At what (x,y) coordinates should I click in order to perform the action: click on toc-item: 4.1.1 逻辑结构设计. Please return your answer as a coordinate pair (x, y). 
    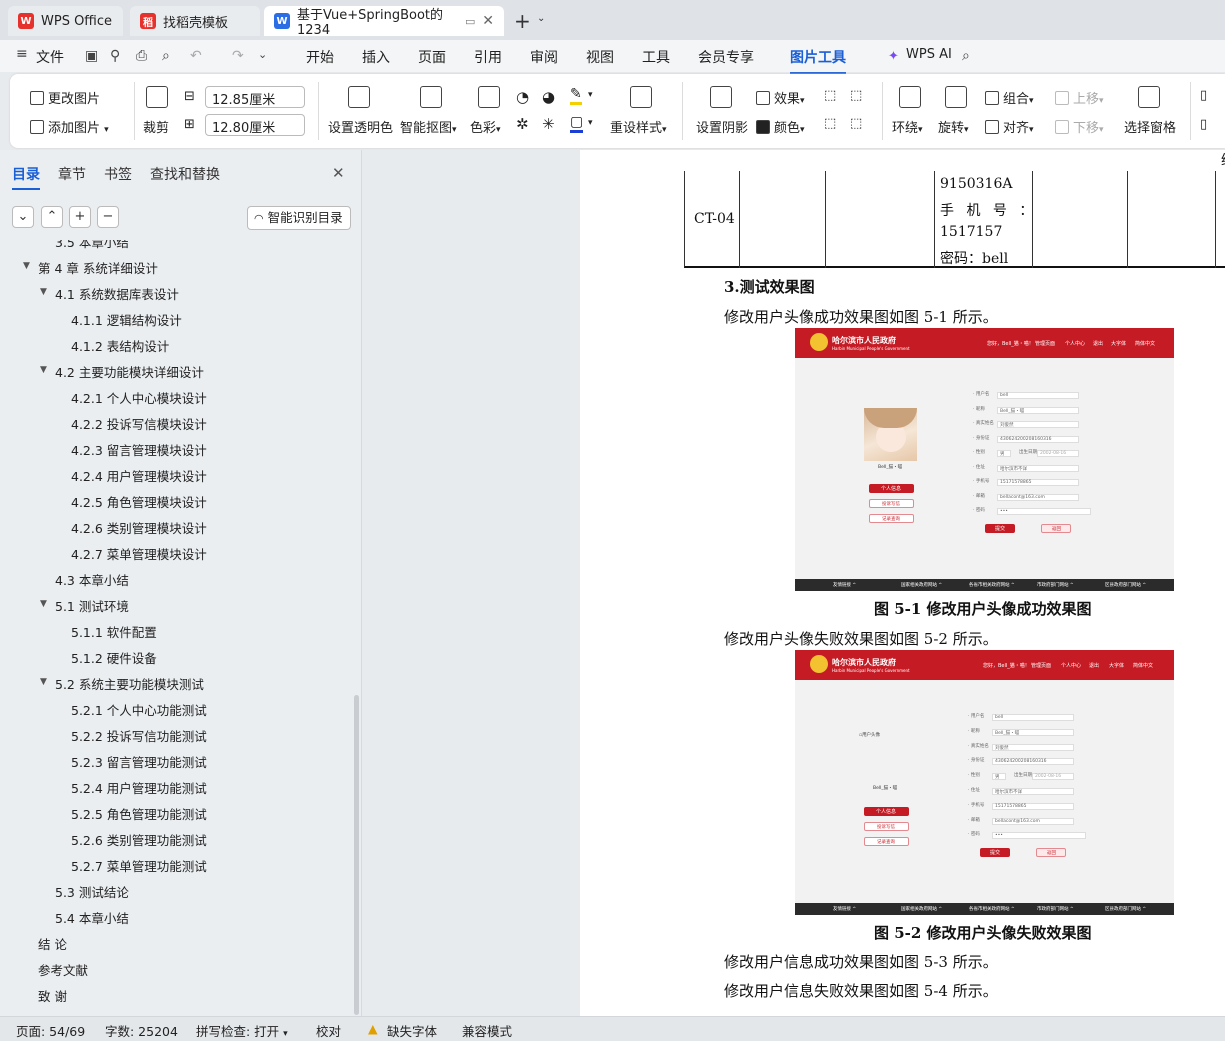
    Looking at the image, I should click on (126, 319).